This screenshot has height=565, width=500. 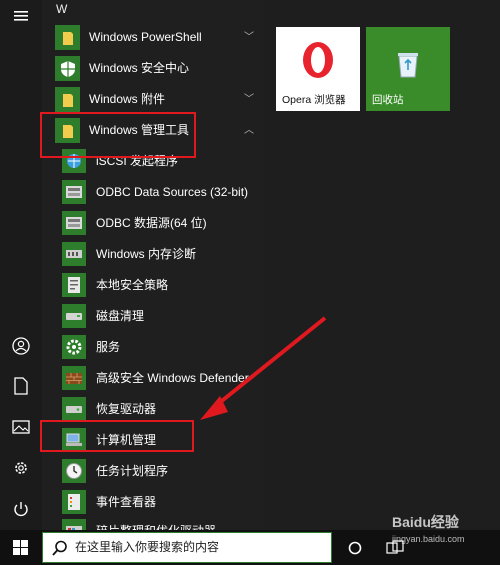 I want to click on baidu-watermark: Baidu经验 jingyan.baidu.com, so click(x=442, y=534).